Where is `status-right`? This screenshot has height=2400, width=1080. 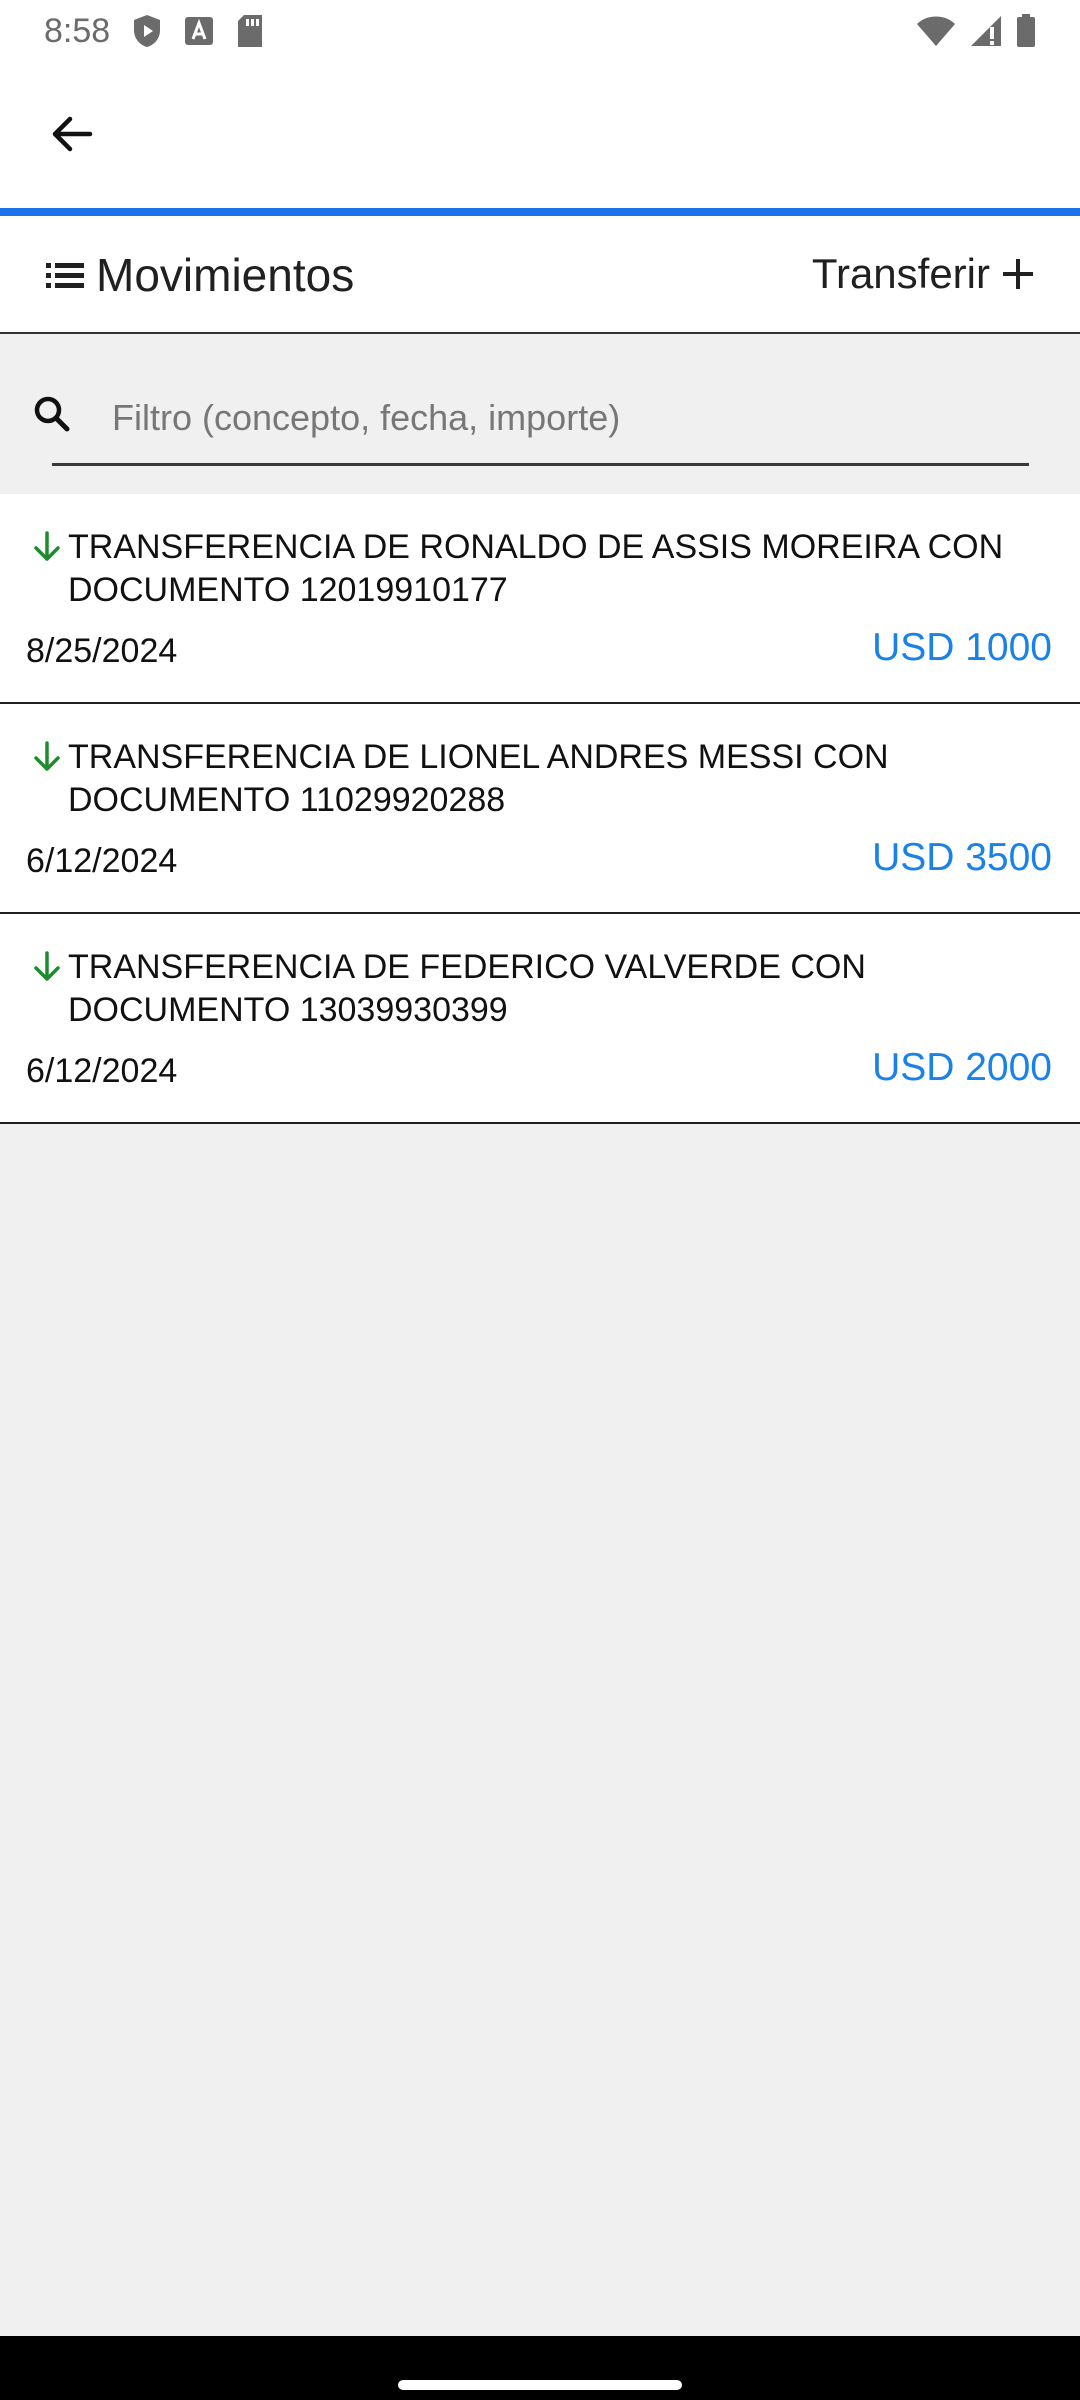 status-right is located at coordinates (976, 31).